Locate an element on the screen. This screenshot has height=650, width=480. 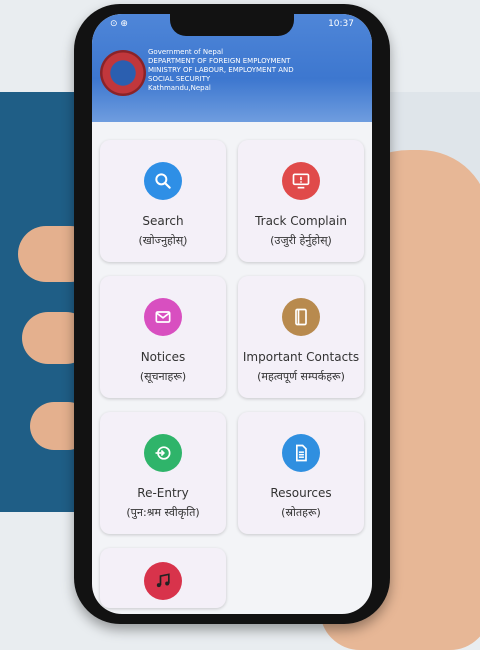
monitor-icon is located at coordinates (301, 181).